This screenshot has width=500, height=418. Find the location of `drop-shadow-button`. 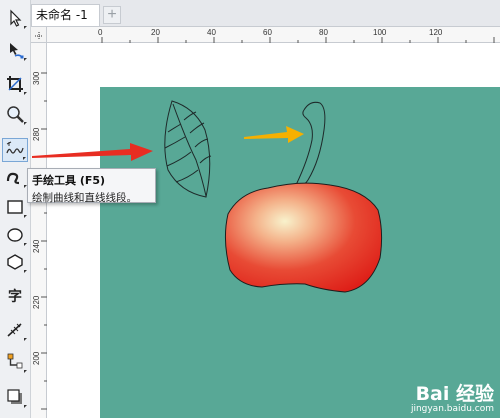

drop-shadow-button is located at coordinates (15, 397).